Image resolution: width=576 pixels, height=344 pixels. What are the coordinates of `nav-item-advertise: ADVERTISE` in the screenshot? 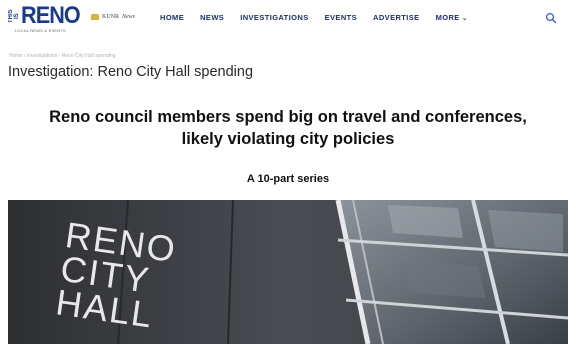 It's located at (396, 17).